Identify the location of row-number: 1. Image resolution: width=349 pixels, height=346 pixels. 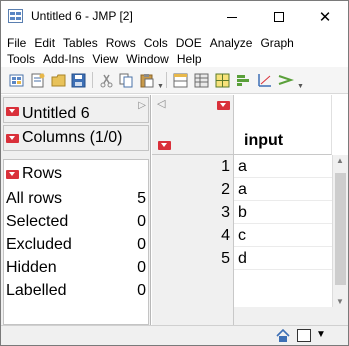
(193, 166).